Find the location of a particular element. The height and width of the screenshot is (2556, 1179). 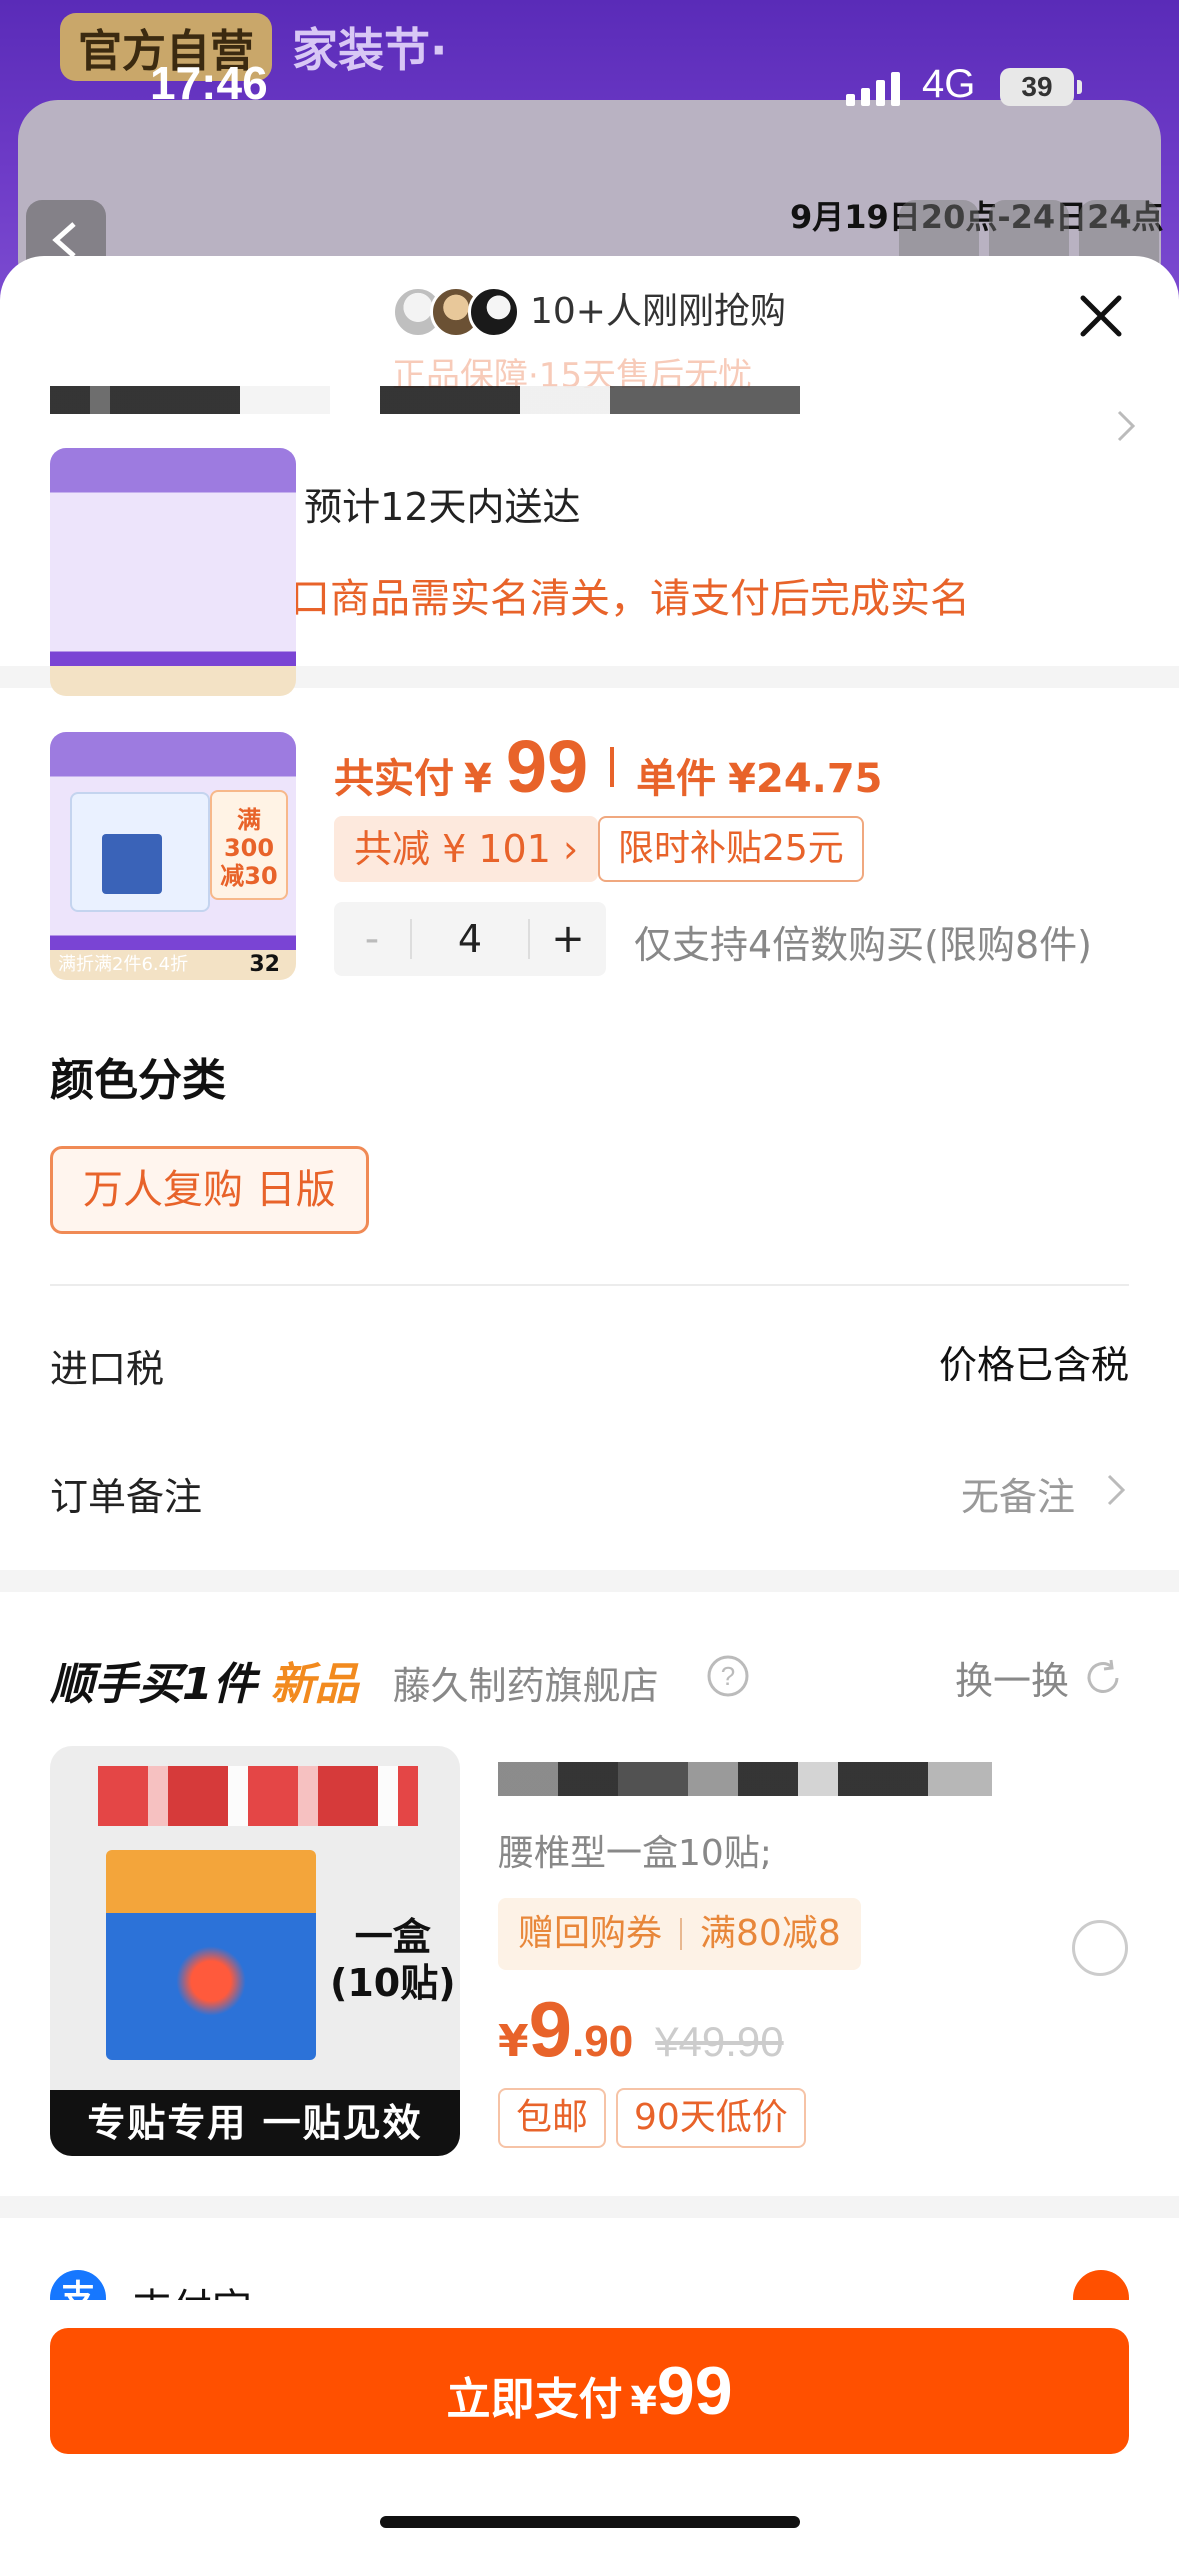

addon-slogan: 专贴专用 一贴见效 is located at coordinates (255, 2123).